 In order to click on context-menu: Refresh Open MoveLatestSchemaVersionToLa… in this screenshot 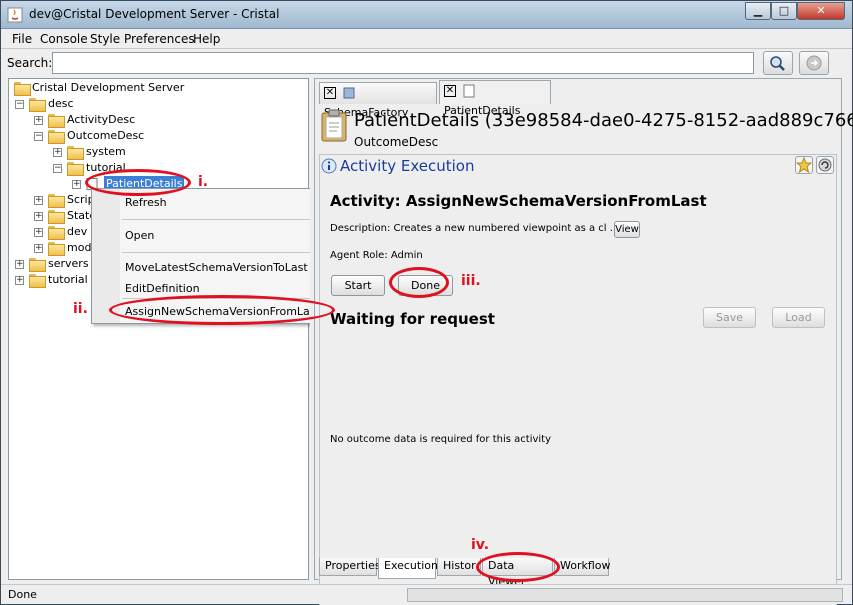, I will do `click(210, 256)`.